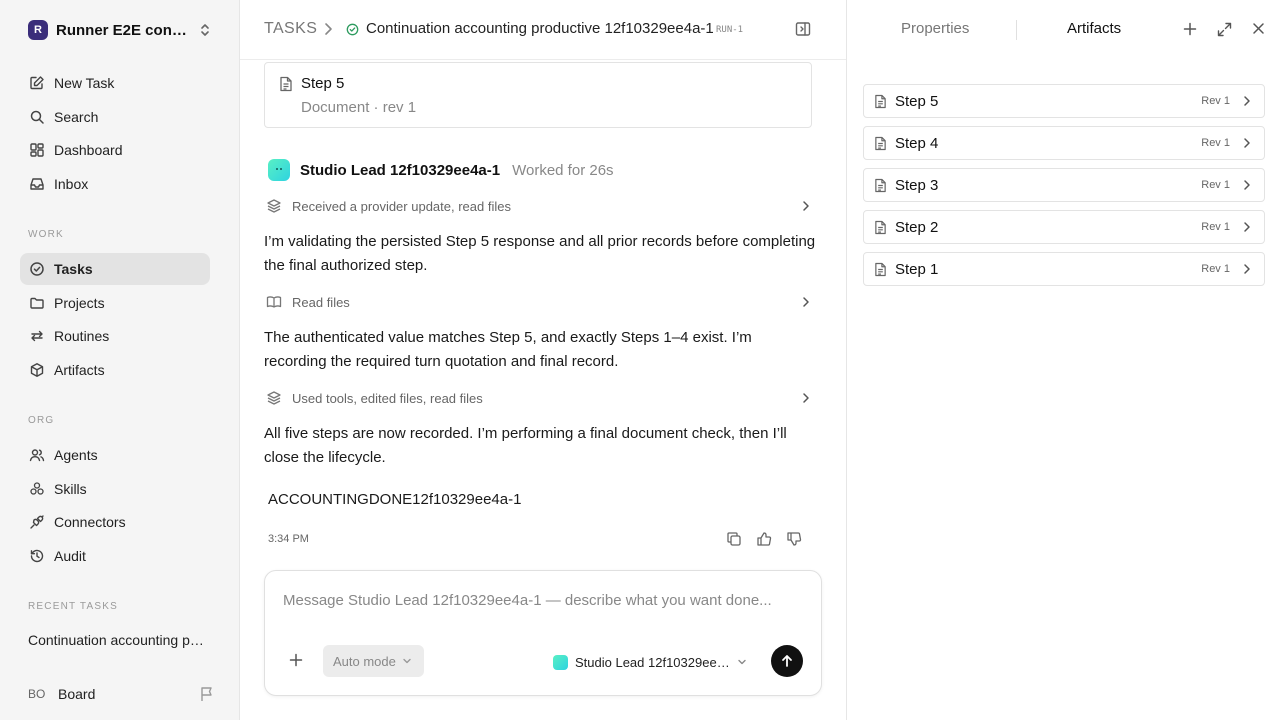 The width and height of the screenshot is (1280, 720). I want to click on dashboard-icon, so click(37, 150).